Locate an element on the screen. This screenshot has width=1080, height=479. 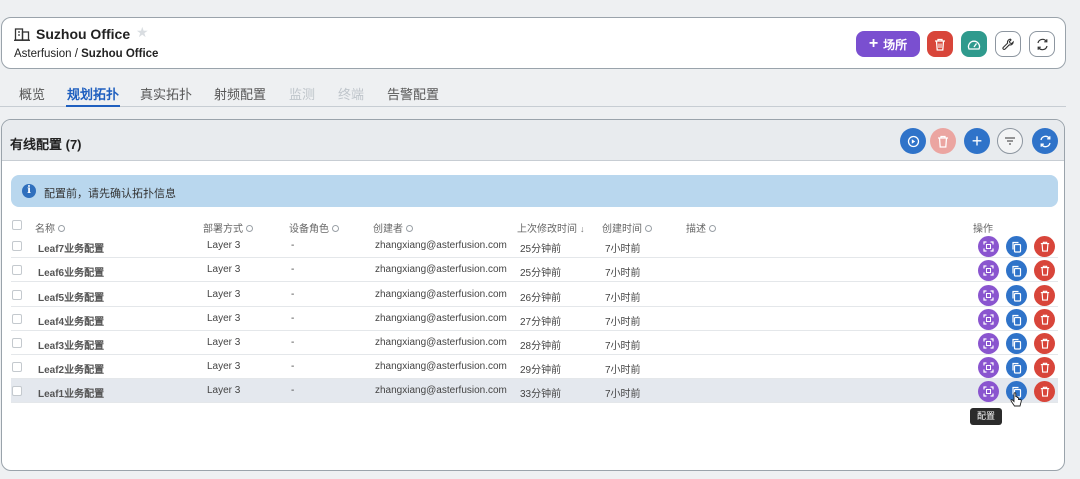
column-header-role: 设备角色 is located at coordinates (314, 227).